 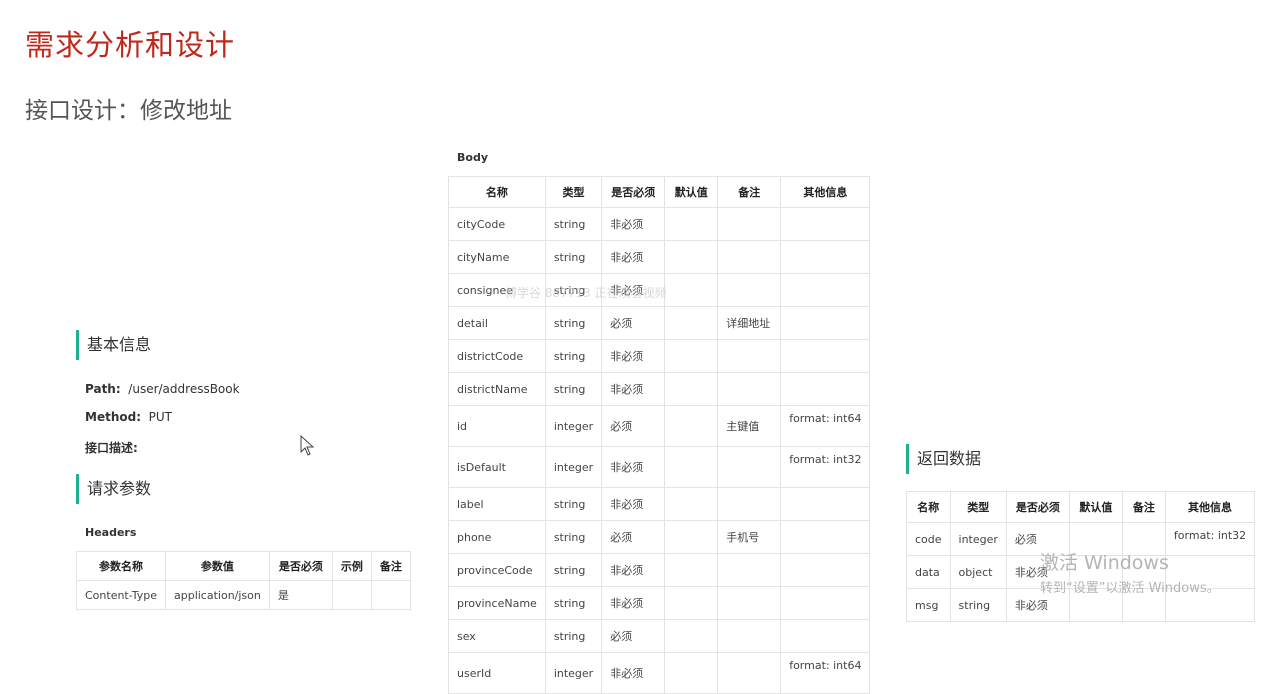 I want to click on body-cell: label, so click(x=497, y=504).